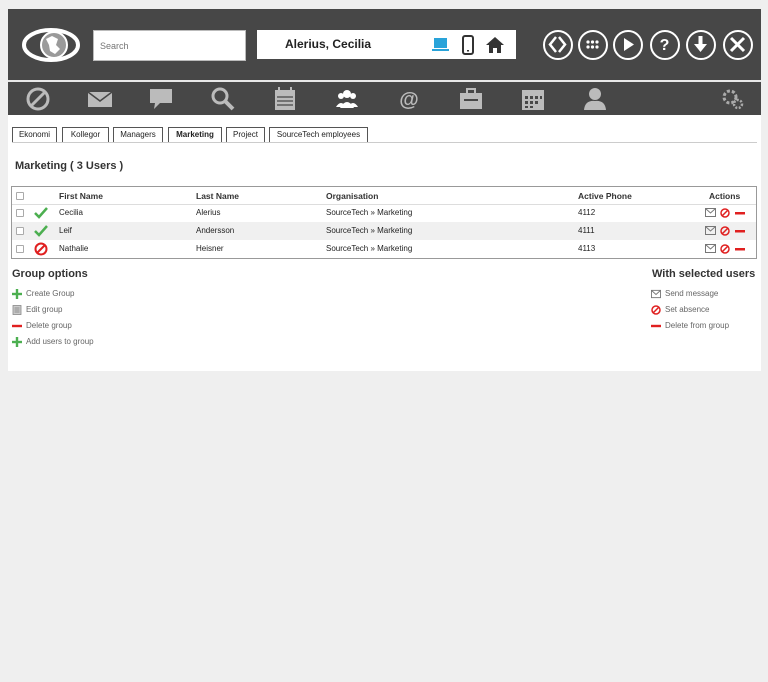 The image size is (768, 682). What do you see at coordinates (733, 99) in the screenshot?
I see `settings-icon` at bounding box center [733, 99].